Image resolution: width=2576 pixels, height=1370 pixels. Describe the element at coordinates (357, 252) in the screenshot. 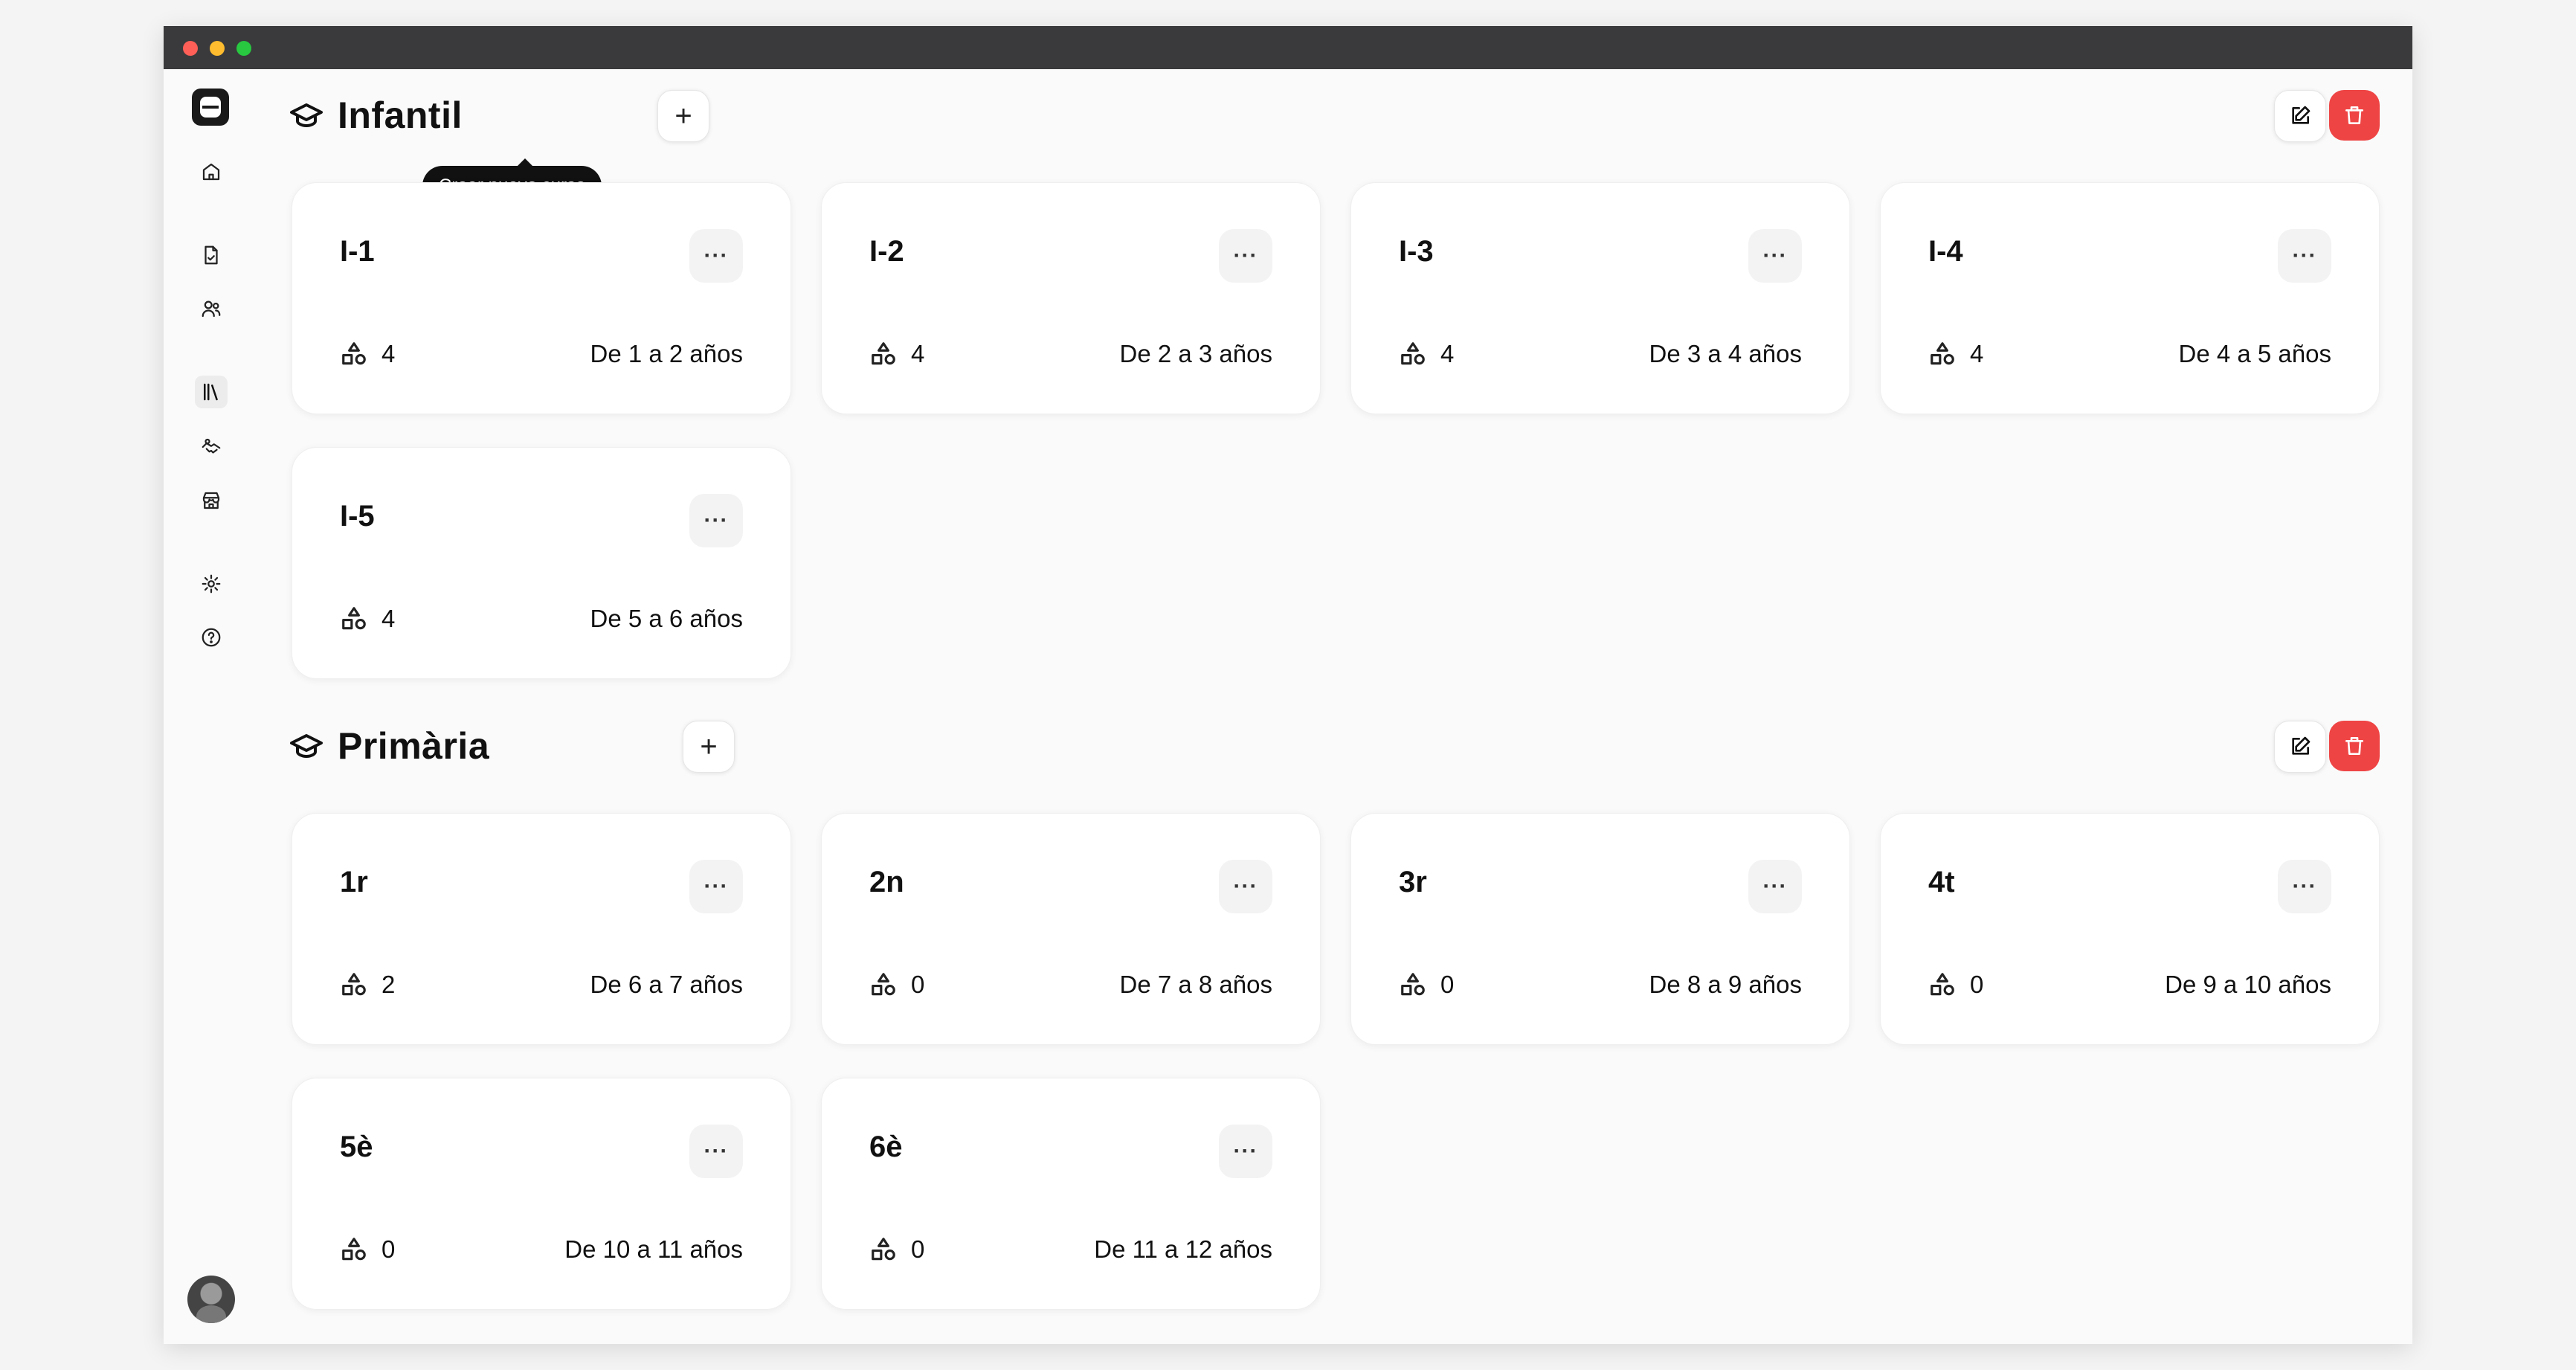

I see `course-name: I-1` at that location.